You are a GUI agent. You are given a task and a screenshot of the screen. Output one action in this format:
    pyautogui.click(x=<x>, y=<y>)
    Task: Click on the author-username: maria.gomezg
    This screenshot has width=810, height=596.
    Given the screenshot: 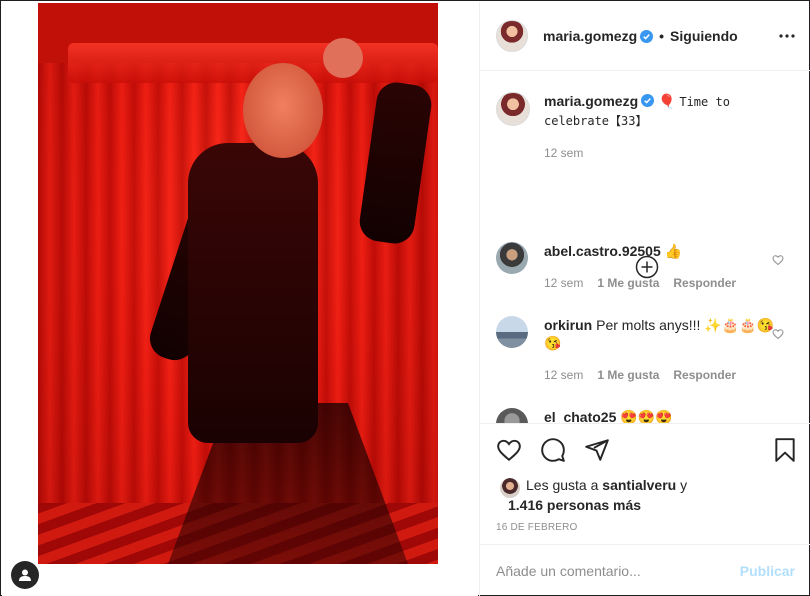 What is the action you would take?
    pyautogui.click(x=590, y=36)
    